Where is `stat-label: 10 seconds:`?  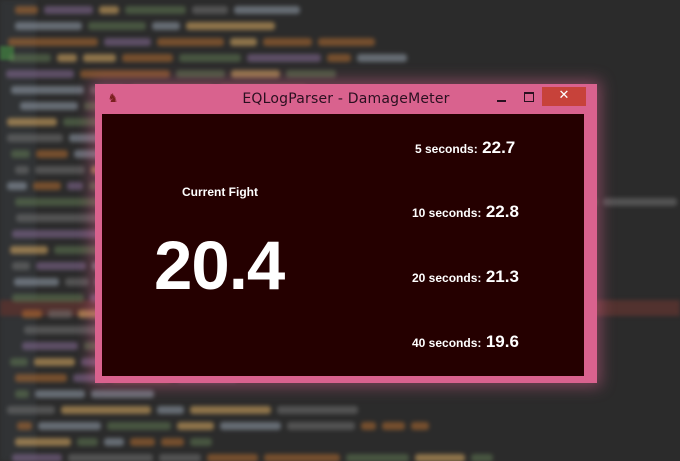 stat-label: 10 seconds: is located at coordinates (447, 213).